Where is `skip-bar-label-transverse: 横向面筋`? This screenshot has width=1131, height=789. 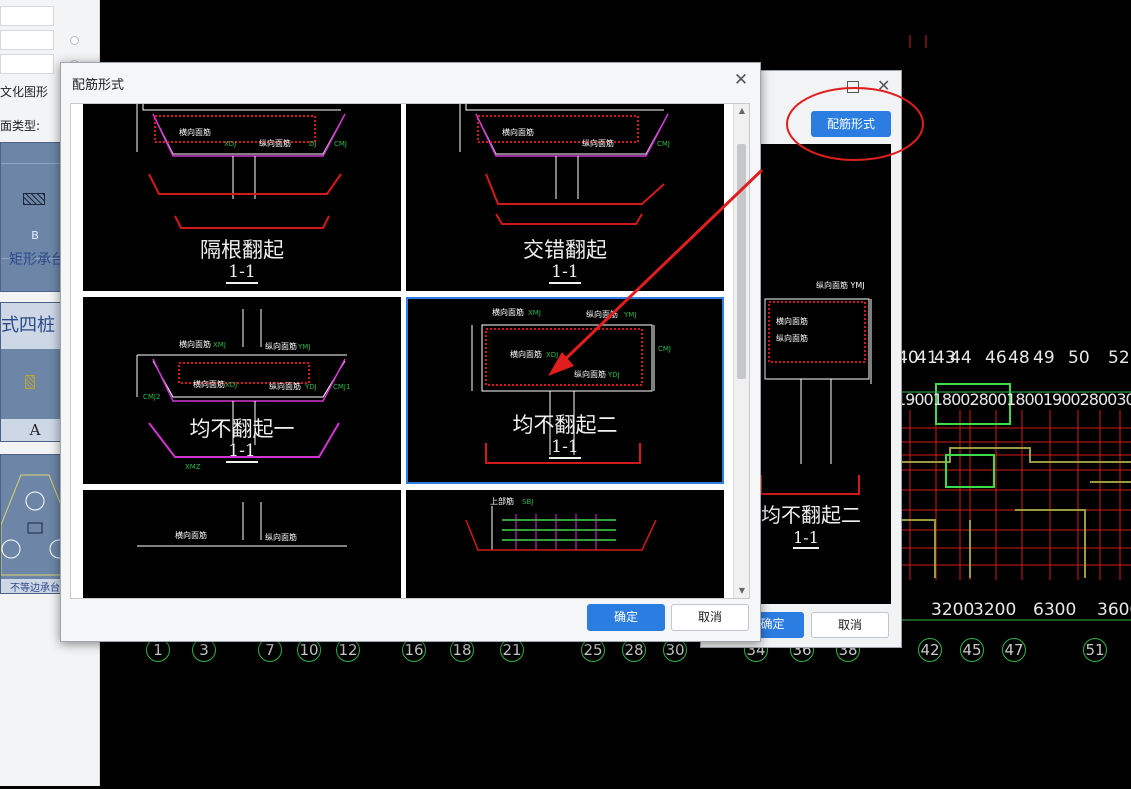 skip-bar-label-transverse: 横向面筋 is located at coordinates (195, 132).